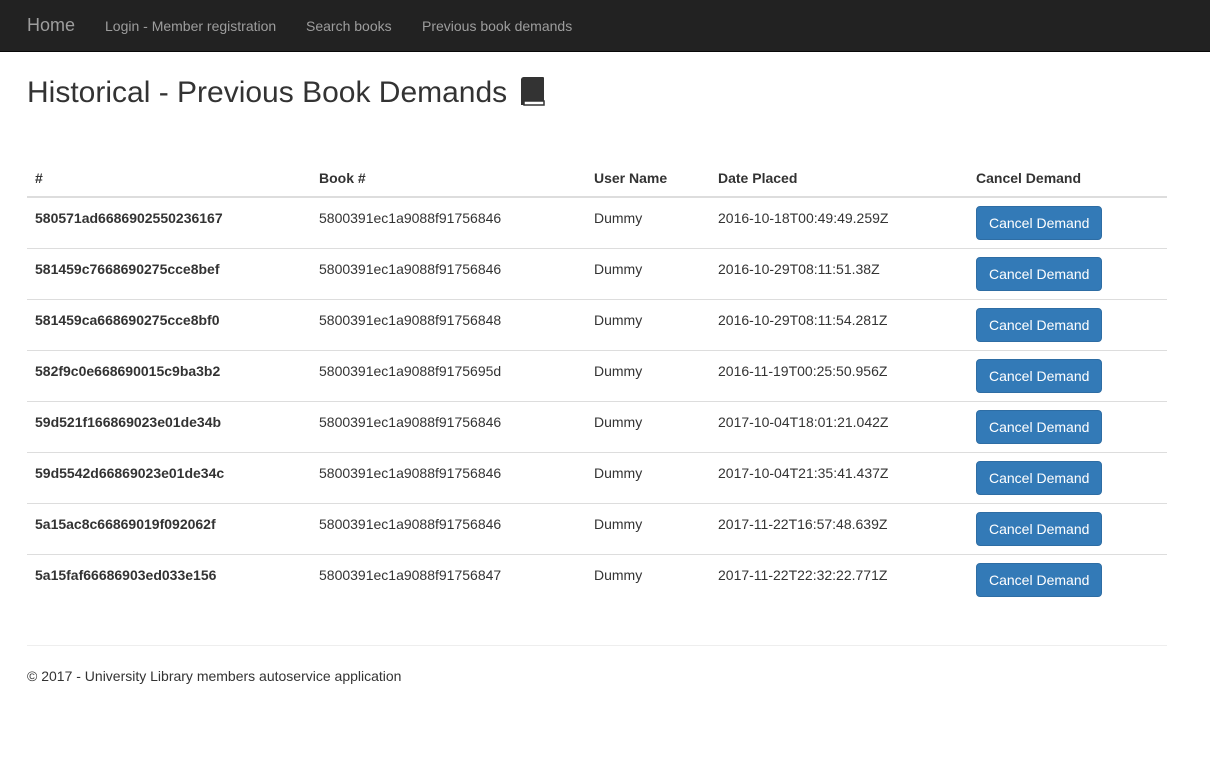 Image resolution: width=1210 pixels, height=770 pixels. I want to click on header-cancel-demand: Cancel Demand, so click(1067, 179).